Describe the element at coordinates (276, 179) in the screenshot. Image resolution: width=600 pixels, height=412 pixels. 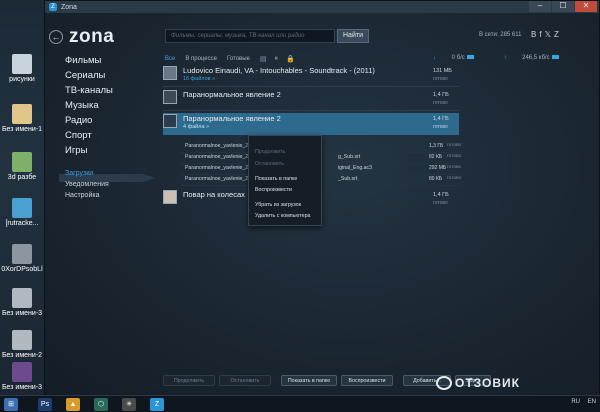
I see `menu-item-show-in-folder: Показать в папке` at that location.